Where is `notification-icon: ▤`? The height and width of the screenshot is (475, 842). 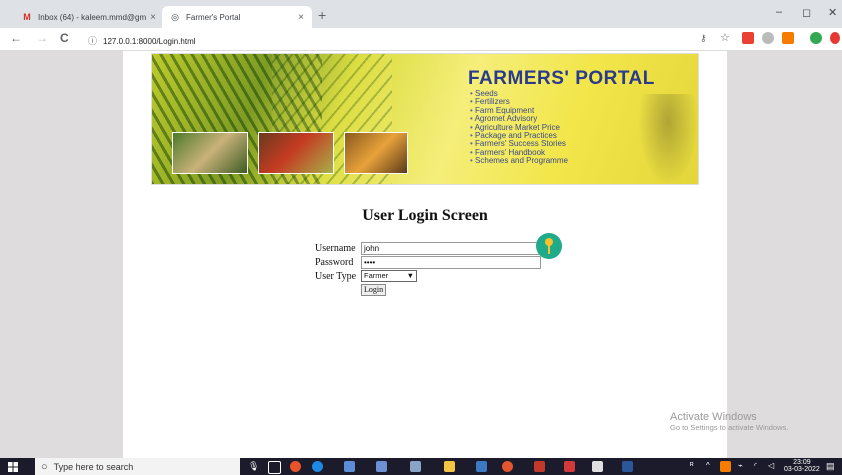
notification-icon: ▤ is located at coordinates (831, 466).